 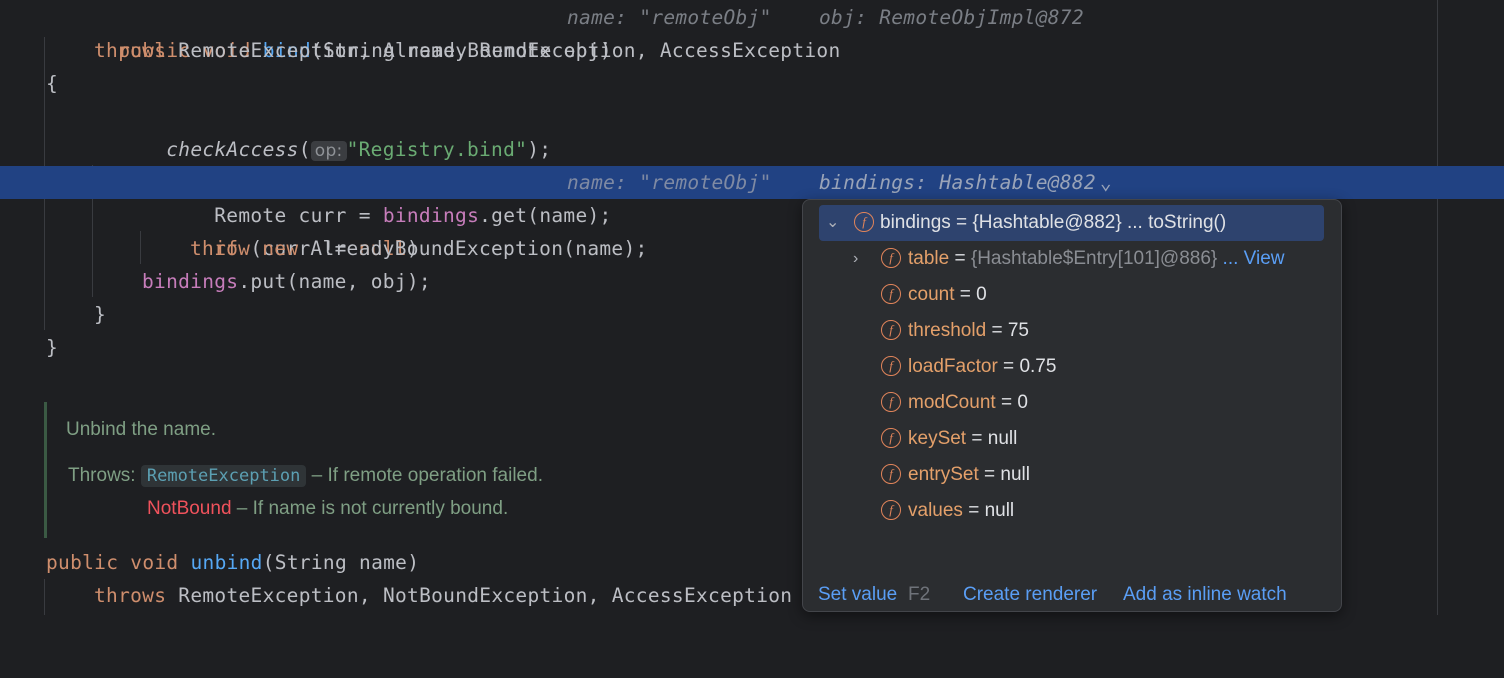 I want to click on inline-debug-value-bindings: bindings: Hashtable@882 ⌄, so click(x=965, y=182).